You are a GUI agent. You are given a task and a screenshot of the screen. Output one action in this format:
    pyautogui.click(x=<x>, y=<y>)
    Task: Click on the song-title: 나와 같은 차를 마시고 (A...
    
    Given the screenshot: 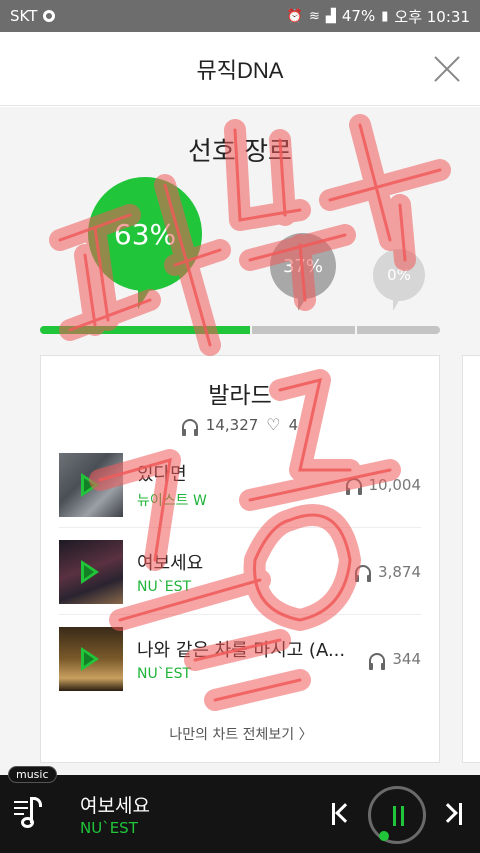 What is the action you would take?
    pyautogui.click(x=241, y=650)
    